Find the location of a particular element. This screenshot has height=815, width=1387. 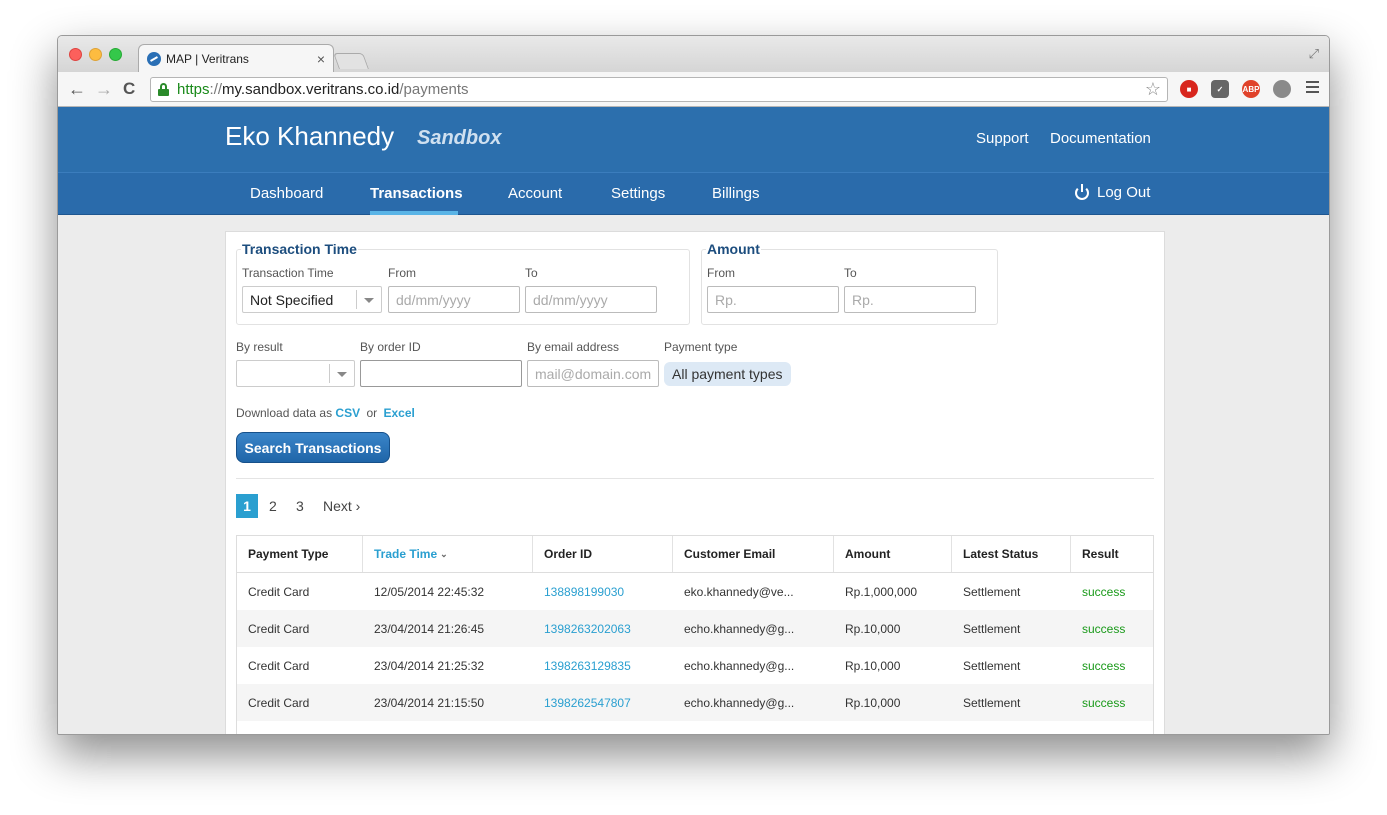

download-or: or is located at coordinates (372, 413).